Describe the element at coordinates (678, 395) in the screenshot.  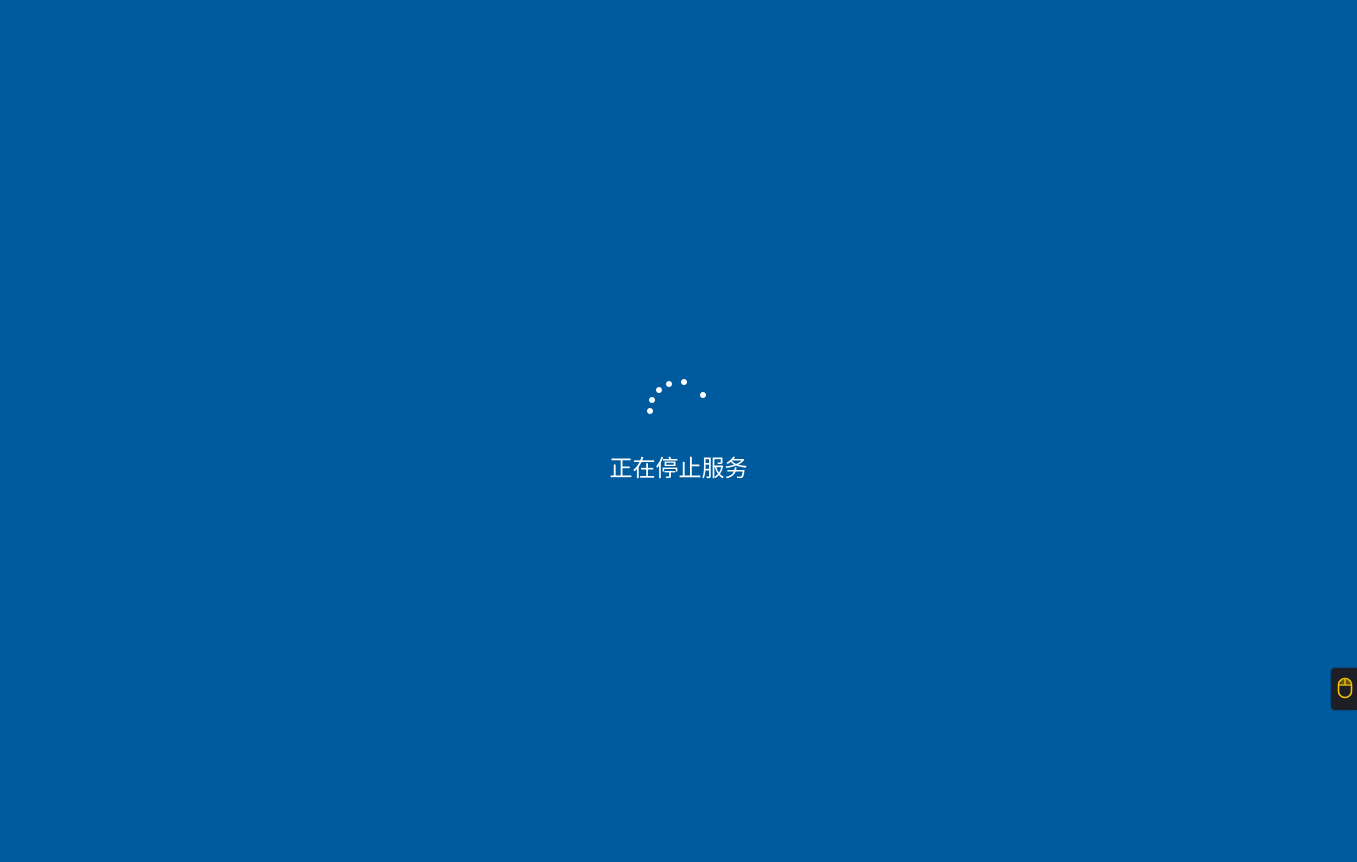
I see `loading-spinner` at that location.